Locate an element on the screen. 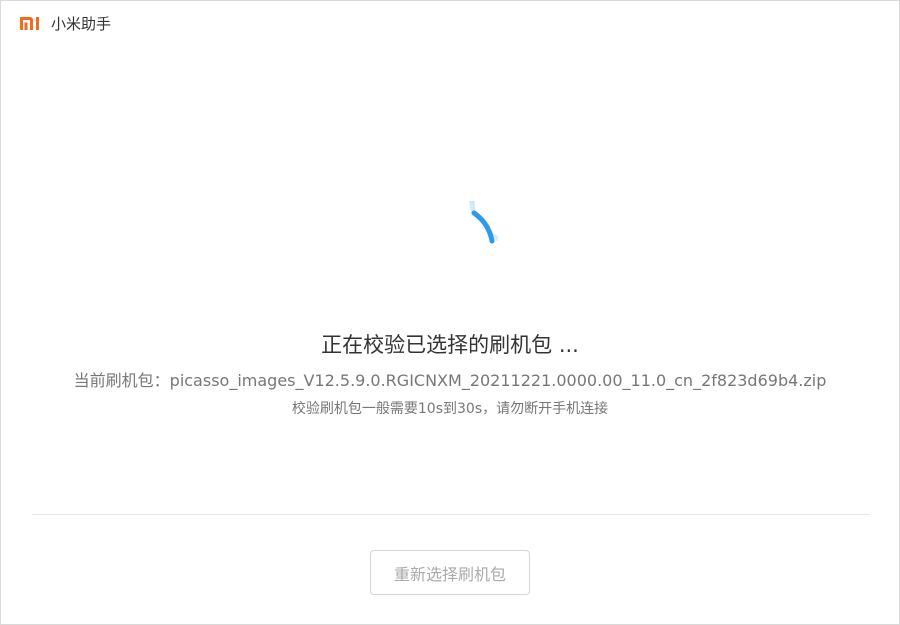 The image size is (900, 625). verify-duration-hint: 校验刷机包一般需要10s到30s，请勿断开手机连接 is located at coordinates (450, 409).